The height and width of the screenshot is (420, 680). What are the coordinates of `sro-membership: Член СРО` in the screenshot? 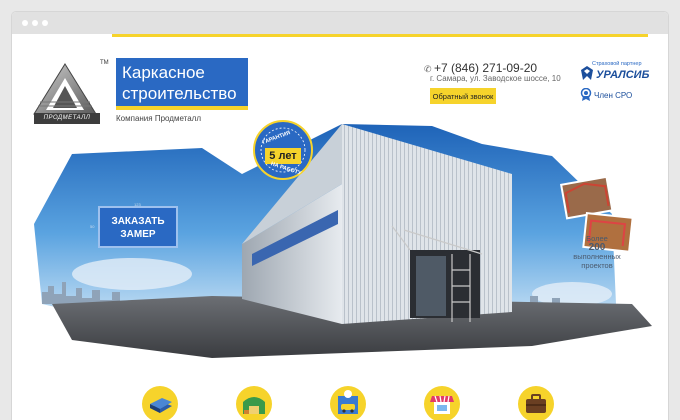 It's located at (613, 95).